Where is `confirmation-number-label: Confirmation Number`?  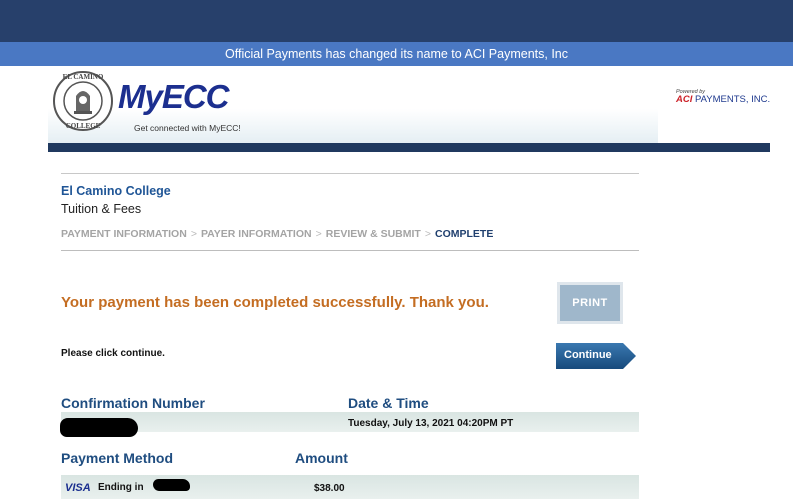
confirmation-number-label: Confirmation Number is located at coordinates (133, 403).